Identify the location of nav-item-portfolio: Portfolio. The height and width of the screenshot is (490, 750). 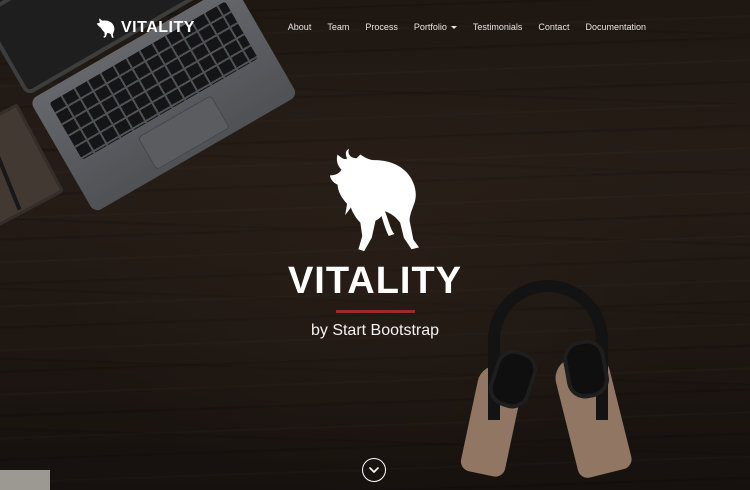
(435, 27).